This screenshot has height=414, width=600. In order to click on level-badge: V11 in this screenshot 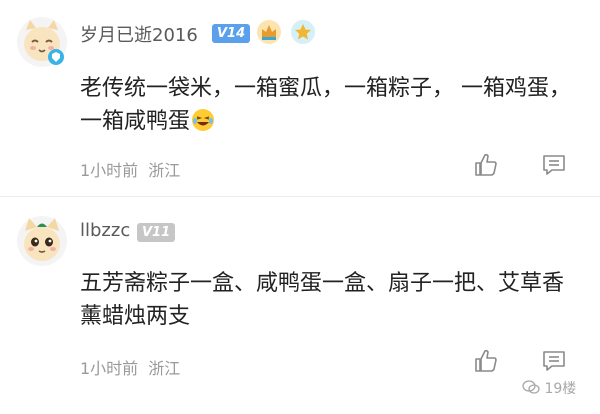, I will do `click(156, 232)`.